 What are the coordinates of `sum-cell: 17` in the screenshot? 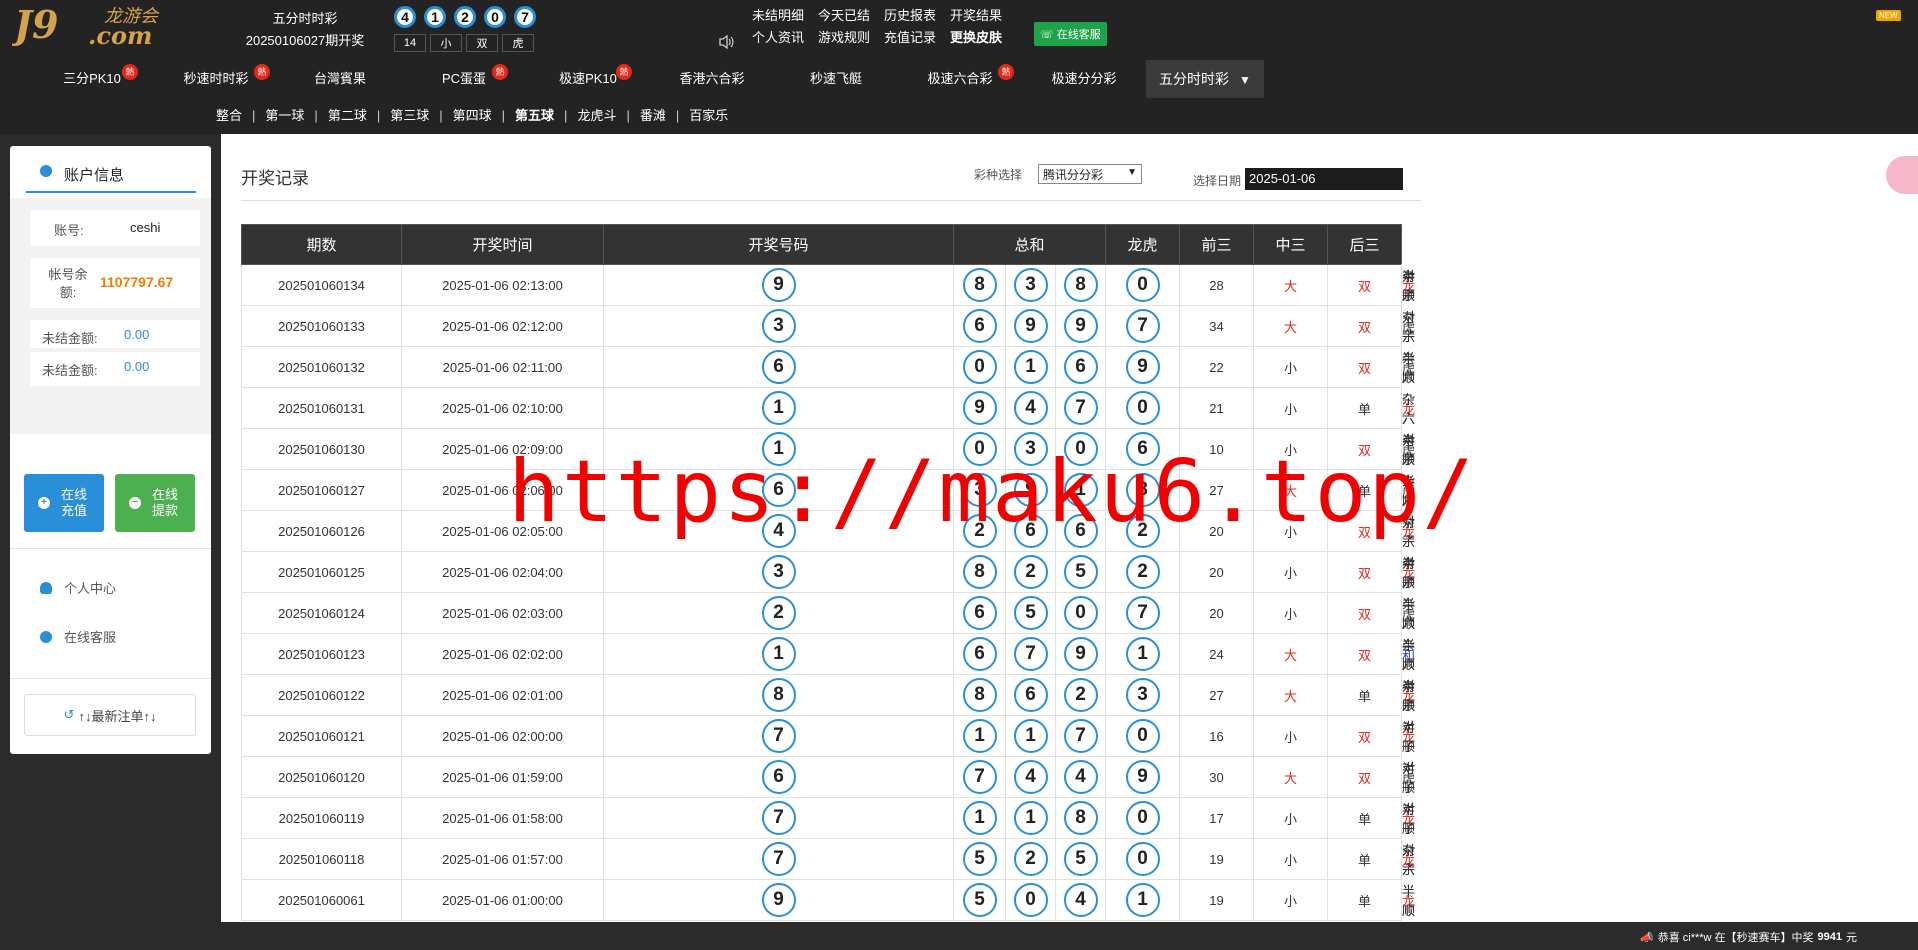 It's located at (1217, 818).